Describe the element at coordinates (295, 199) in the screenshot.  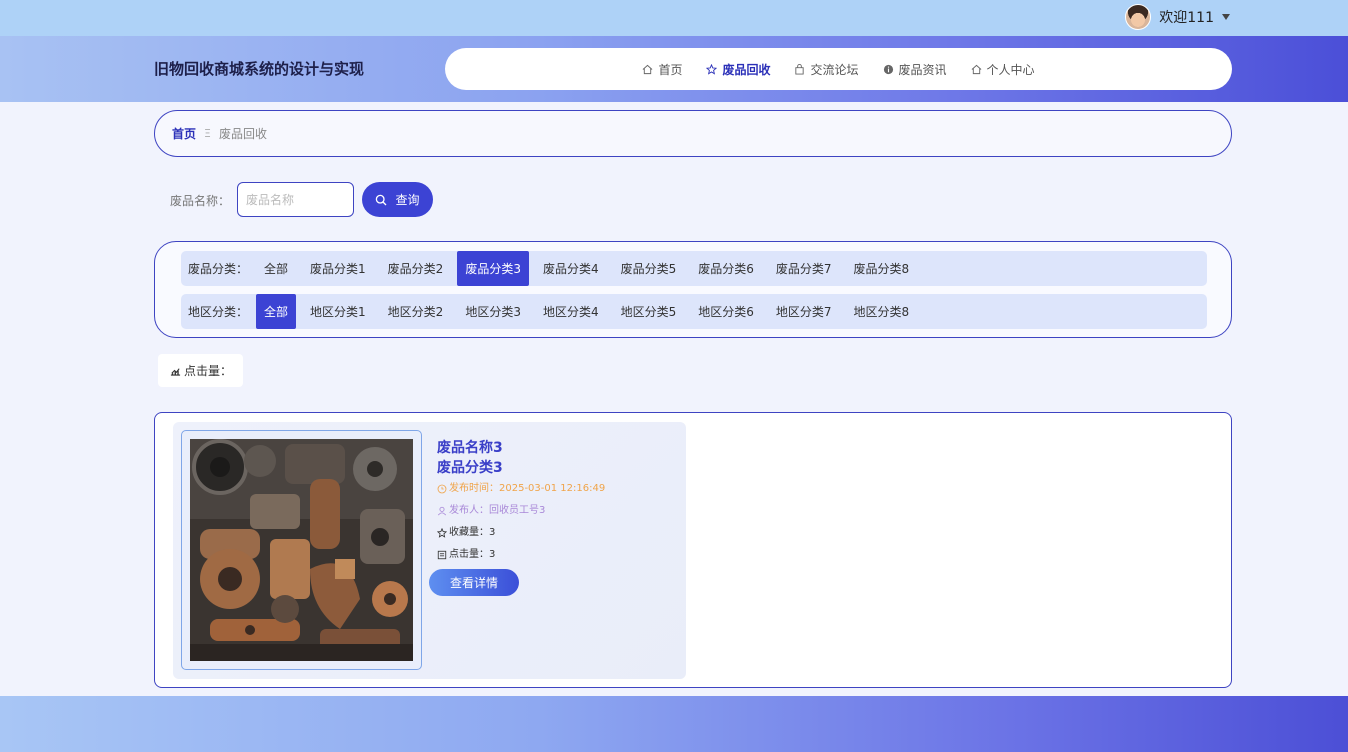
I see `search-input` at that location.